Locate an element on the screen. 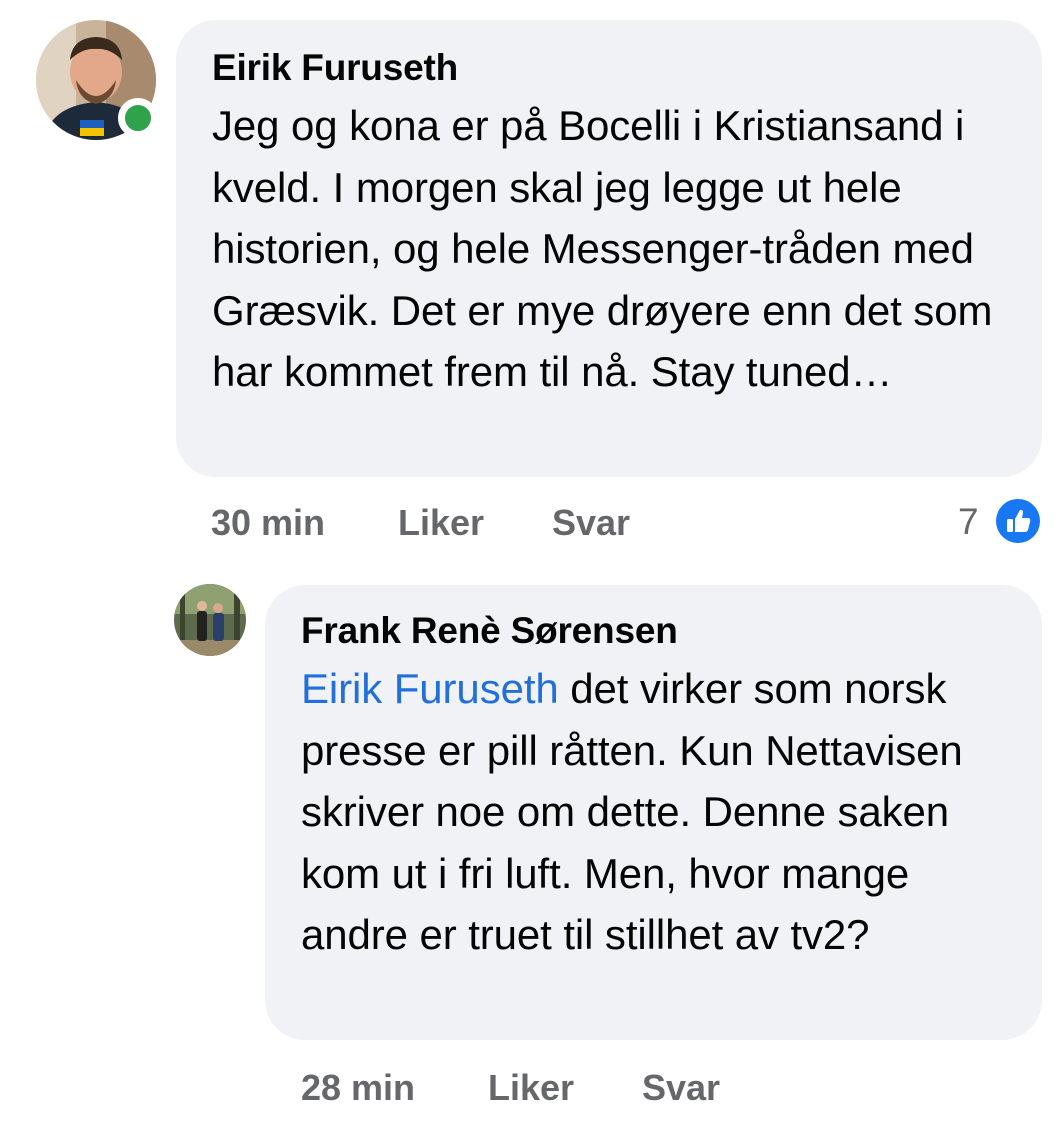  comment-timestamp: 30 min is located at coordinates (268, 523).